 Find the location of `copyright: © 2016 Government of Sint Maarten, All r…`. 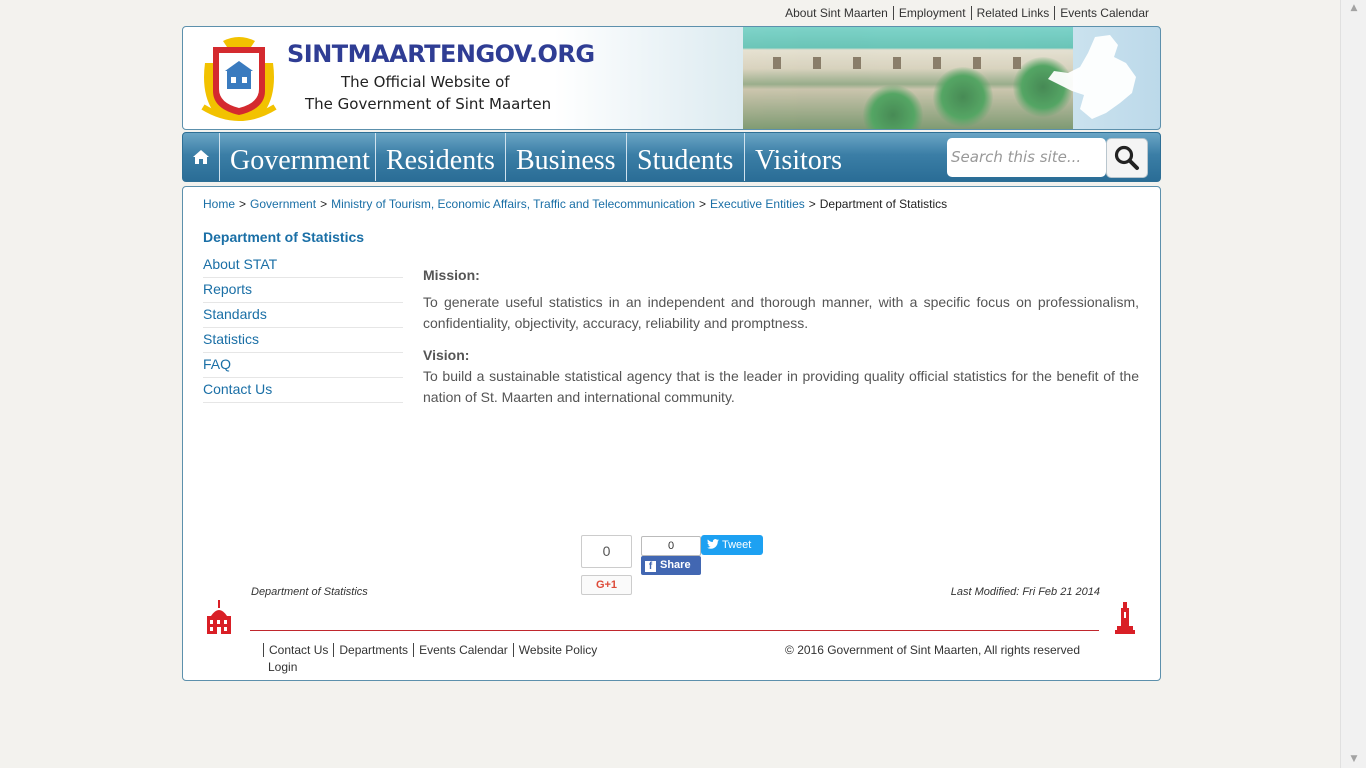

copyright: © 2016 Government of Sint Maarten, All r… is located at coordinates (932, 650).